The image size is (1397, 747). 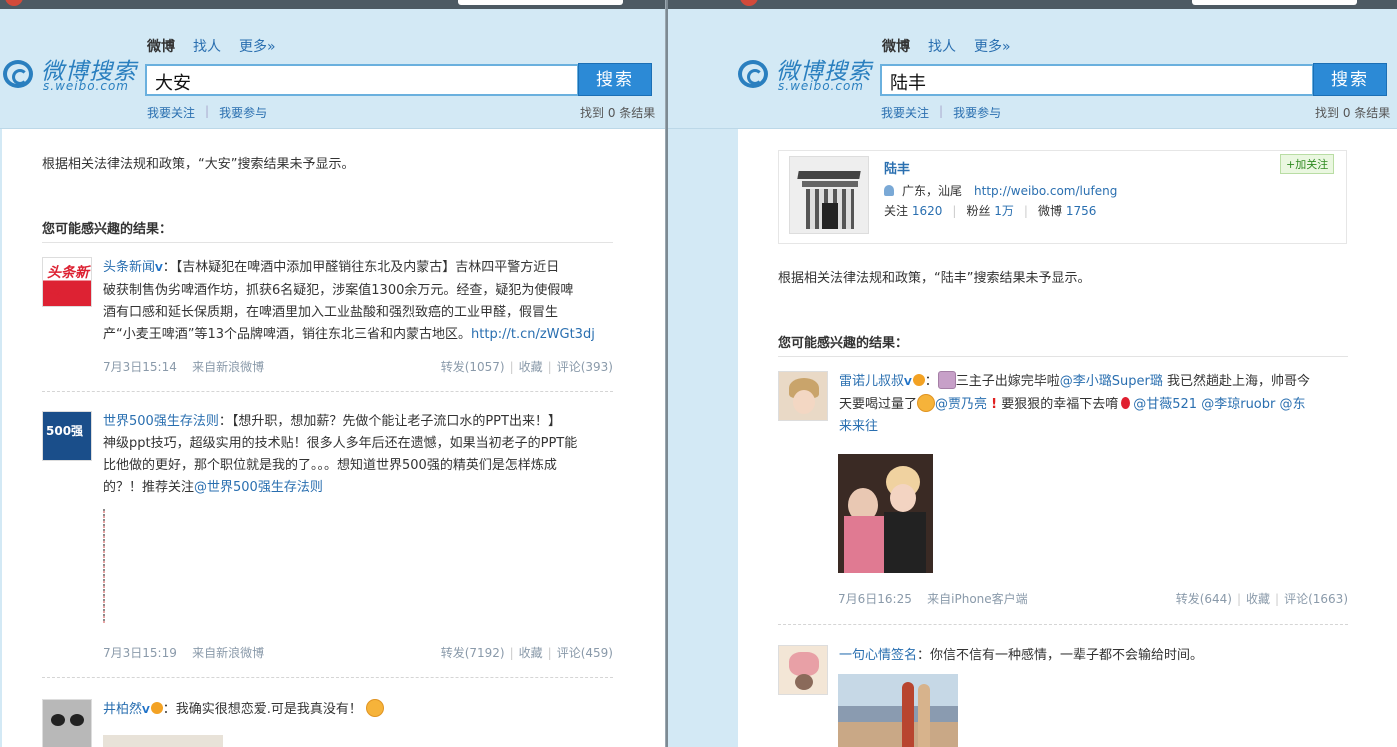 What do you see at coordinates (473, 653) in the screenshot?
I see `repost-link: 转发(7192)` at bounding box center [473, 653].